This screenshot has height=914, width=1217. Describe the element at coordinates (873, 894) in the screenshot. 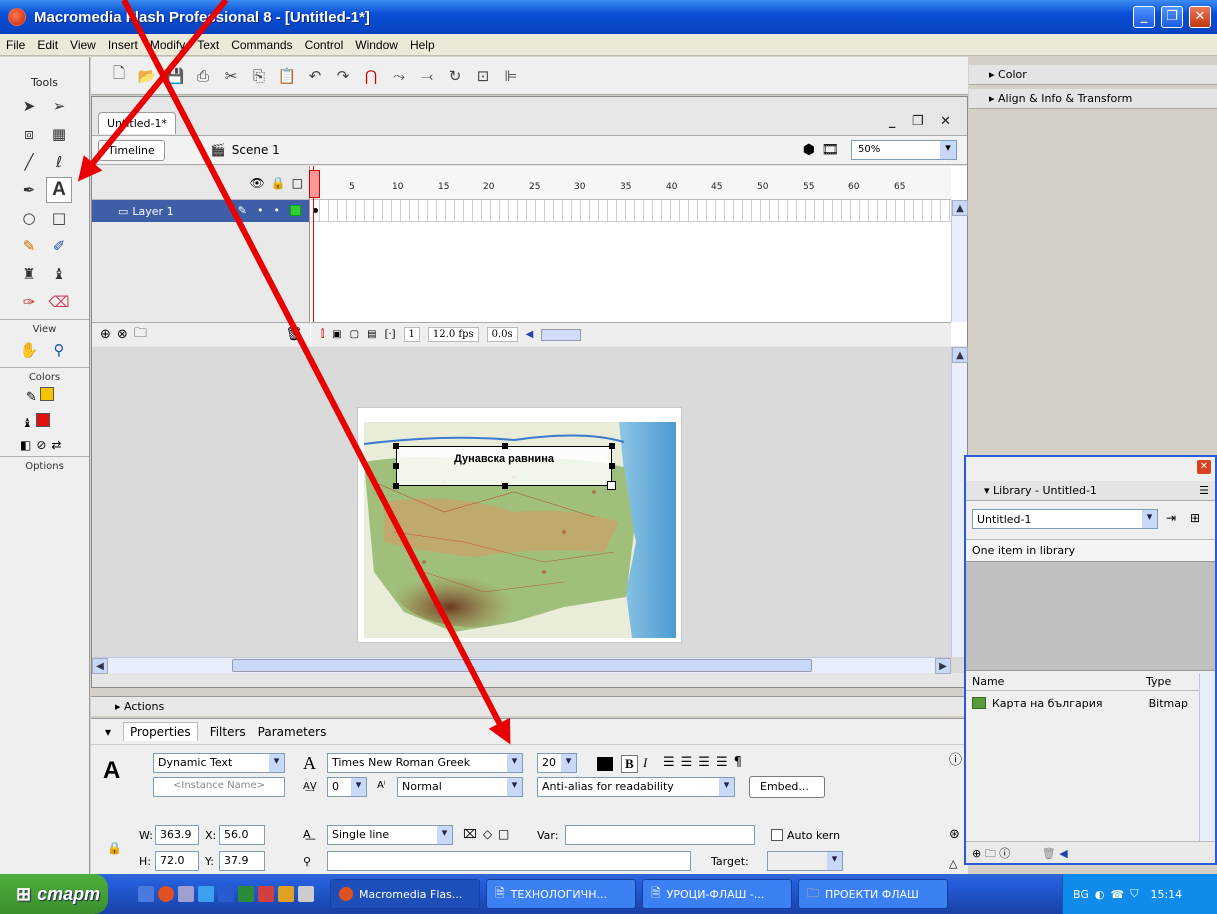

I see `task-folder: 🗀 ПРОЕКТИ ФЛАШ` at that location.